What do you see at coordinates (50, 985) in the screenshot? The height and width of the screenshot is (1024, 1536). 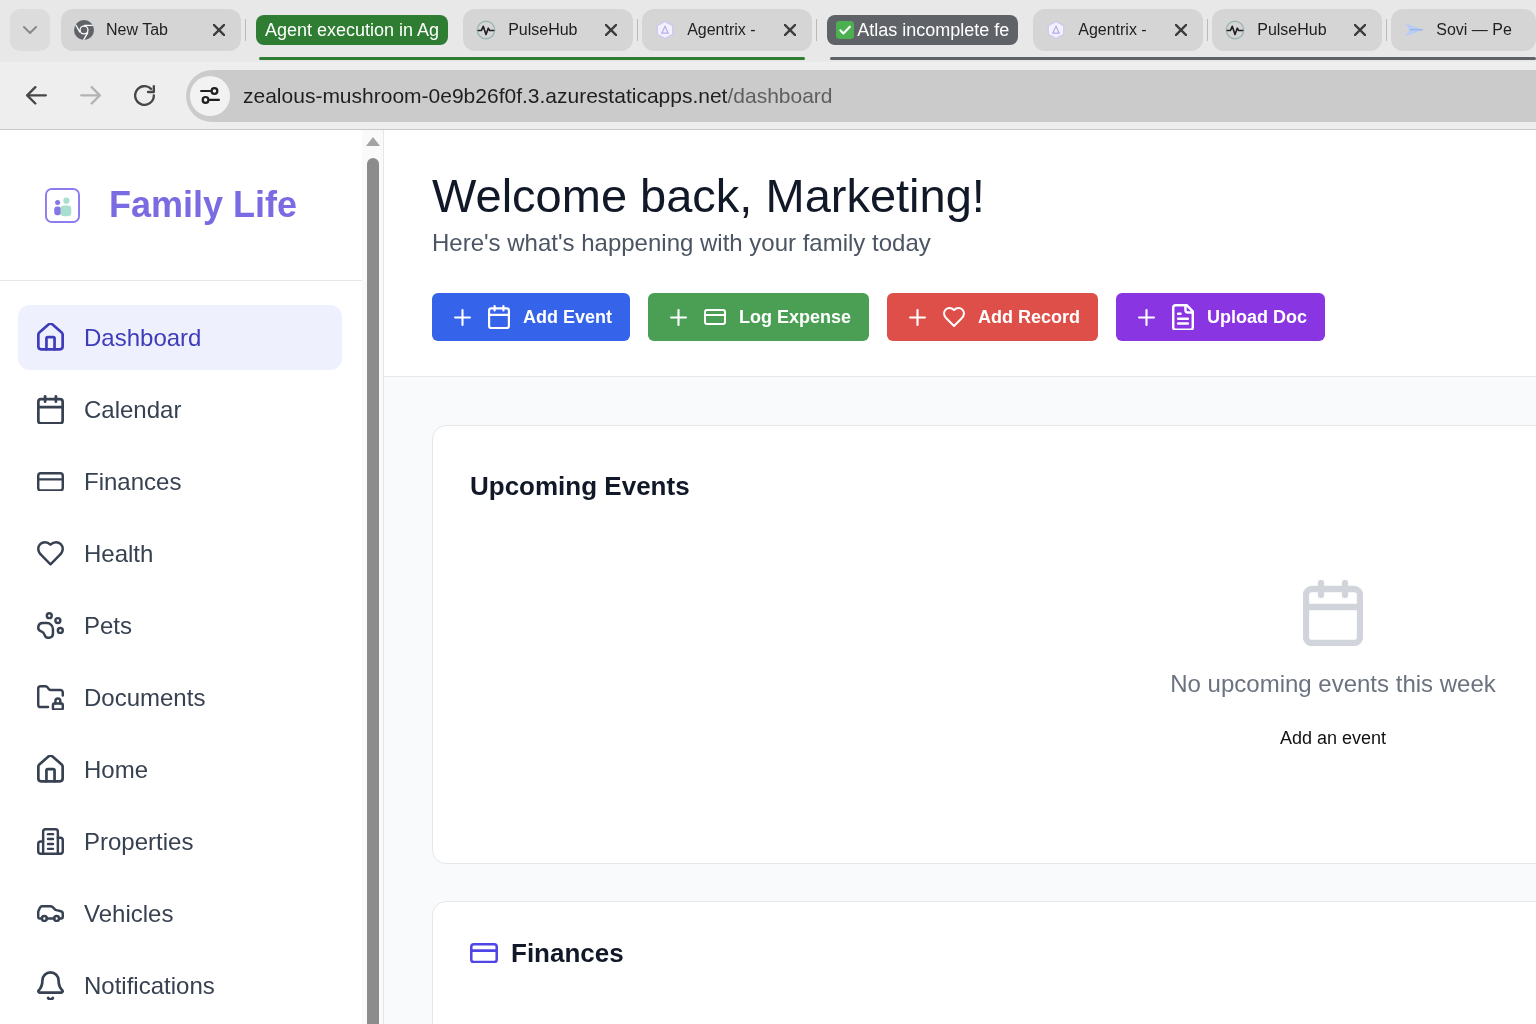 I see `bell-icon` at bounding box center [50, 985].